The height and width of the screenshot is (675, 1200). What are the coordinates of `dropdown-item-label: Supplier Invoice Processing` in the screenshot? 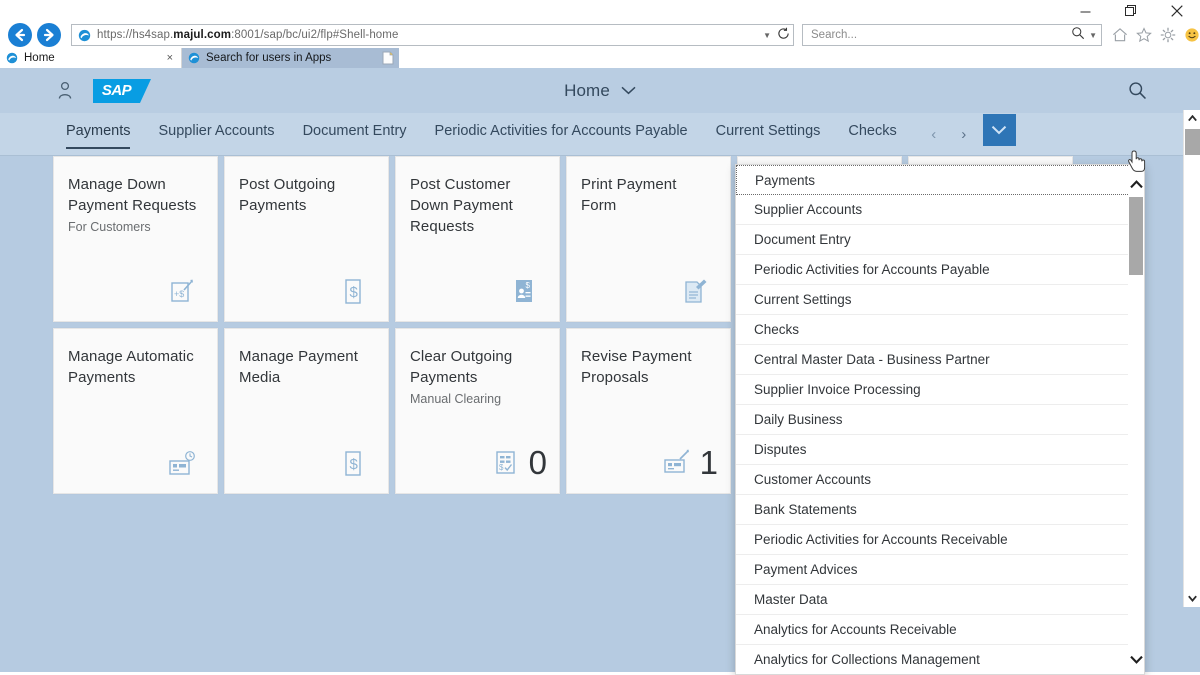 It's located at (837, 389).